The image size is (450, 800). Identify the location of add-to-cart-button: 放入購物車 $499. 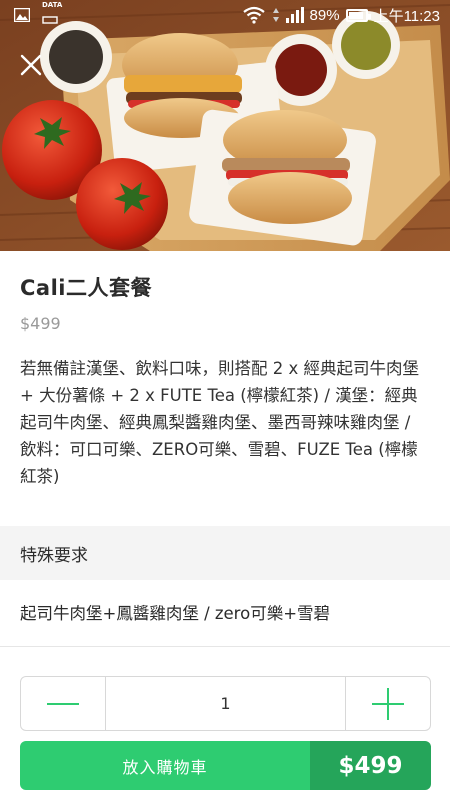
(225, 765).